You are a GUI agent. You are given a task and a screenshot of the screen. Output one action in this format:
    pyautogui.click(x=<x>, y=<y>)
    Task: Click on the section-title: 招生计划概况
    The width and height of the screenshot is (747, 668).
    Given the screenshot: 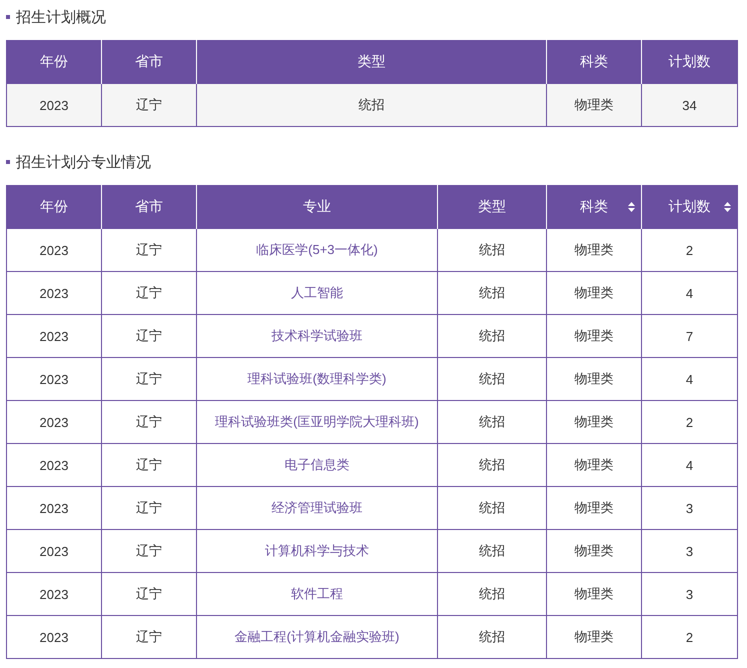 What is the action you would take?
    pyautogui.click(x=61, y=17)
    